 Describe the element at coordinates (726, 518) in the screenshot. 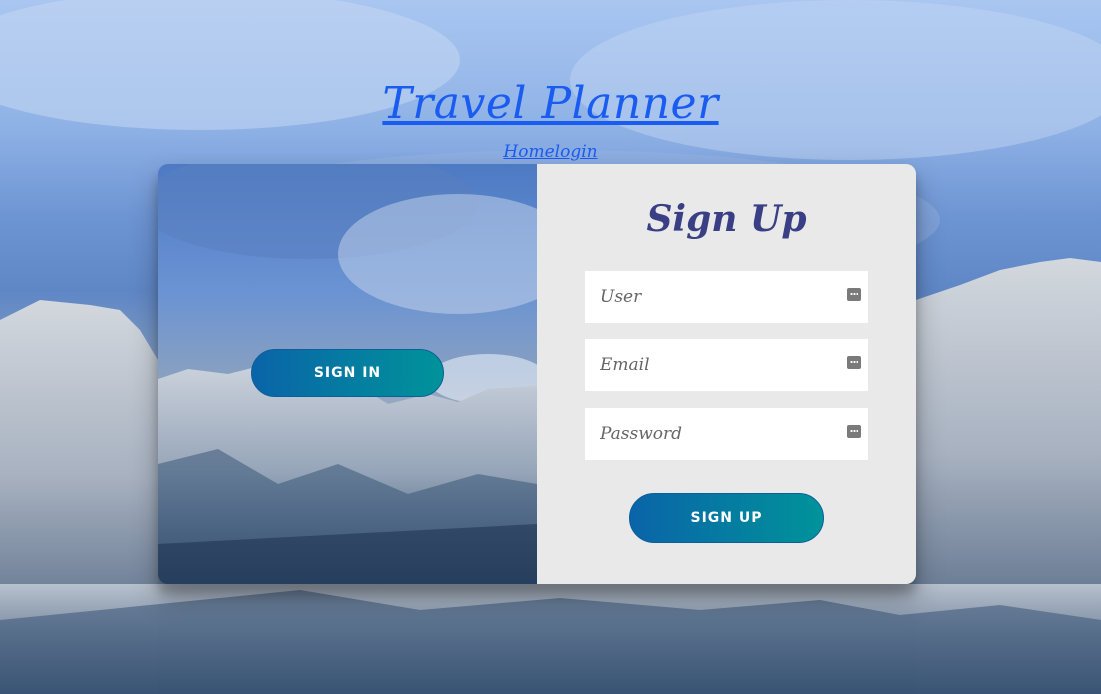

I see `sign-up-button: SIGN UP` at that location.